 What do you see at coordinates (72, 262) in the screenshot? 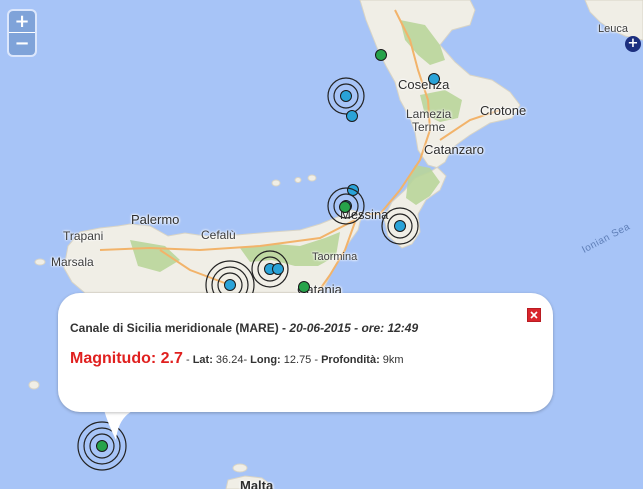
I see `place-label-marsala: Marsala` at bounding box center [72, 262].